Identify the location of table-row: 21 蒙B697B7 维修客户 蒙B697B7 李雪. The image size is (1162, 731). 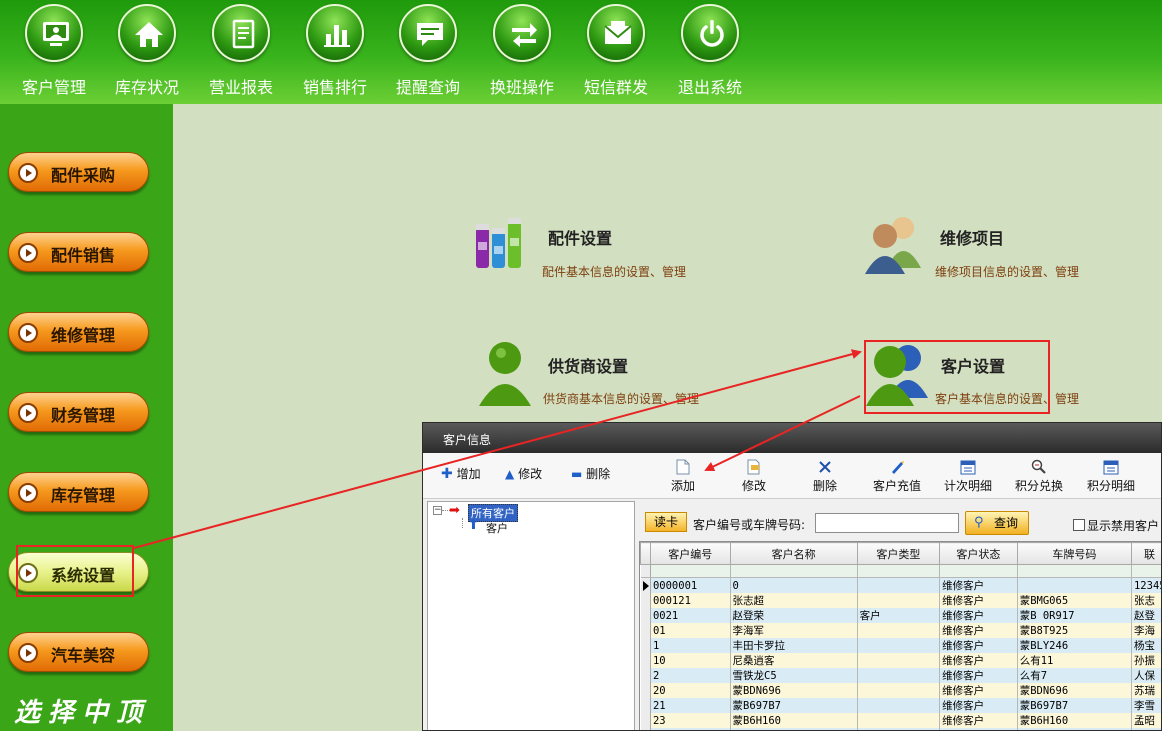
(900, 705).